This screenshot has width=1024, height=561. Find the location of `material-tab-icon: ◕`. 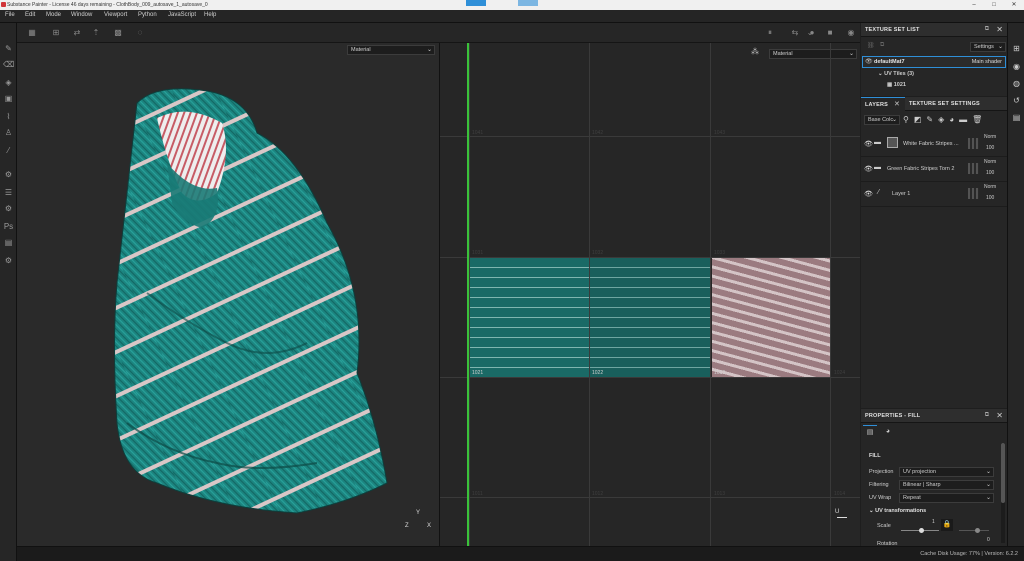

material-tab-icon: ◕ is located at coordinates (888, 432).